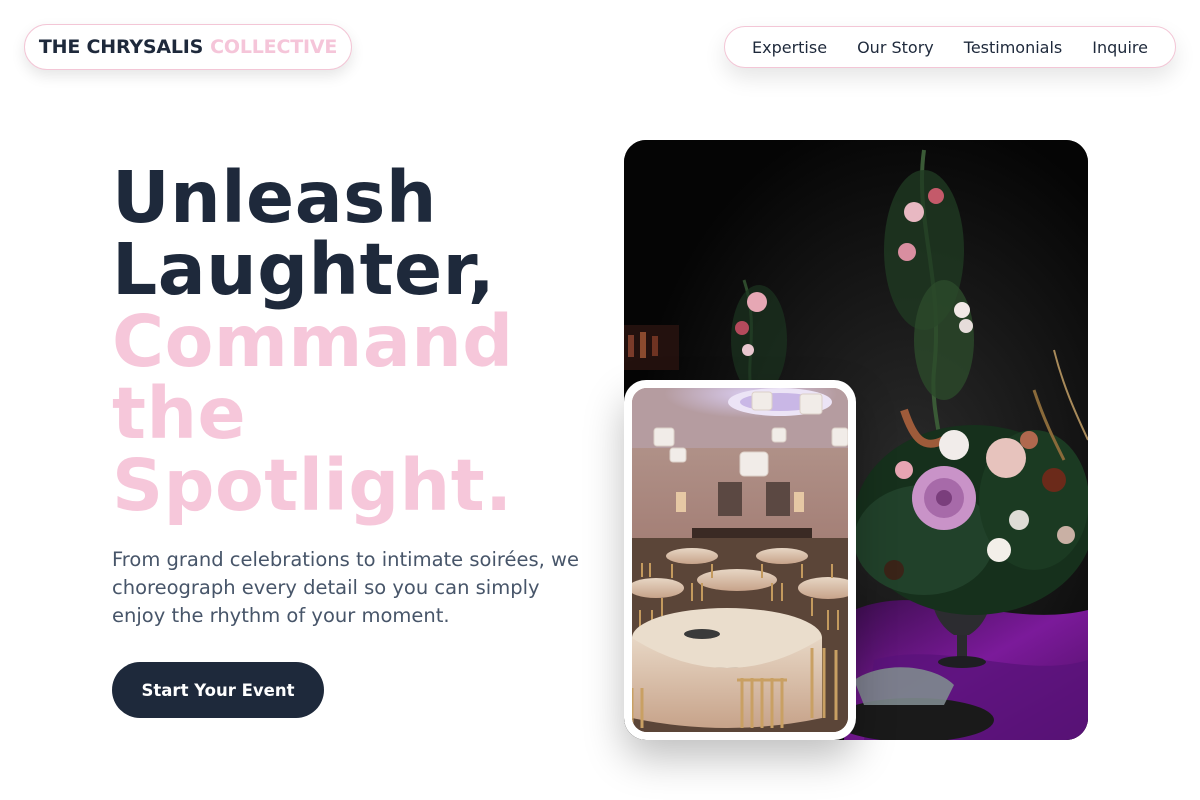 This screenshot has height=800, width=1200. I want to click on nav-item-our-story: Our Story, so click(895, 47).